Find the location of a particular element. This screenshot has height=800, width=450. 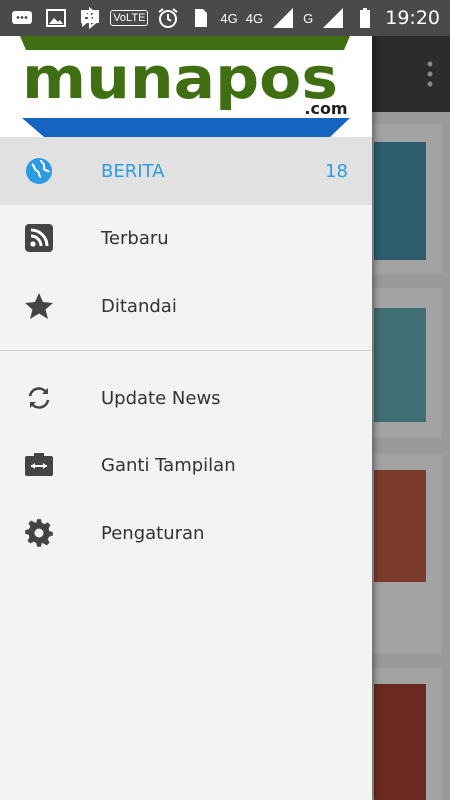

clock: 19:20 is located at coordinates (412, 18).